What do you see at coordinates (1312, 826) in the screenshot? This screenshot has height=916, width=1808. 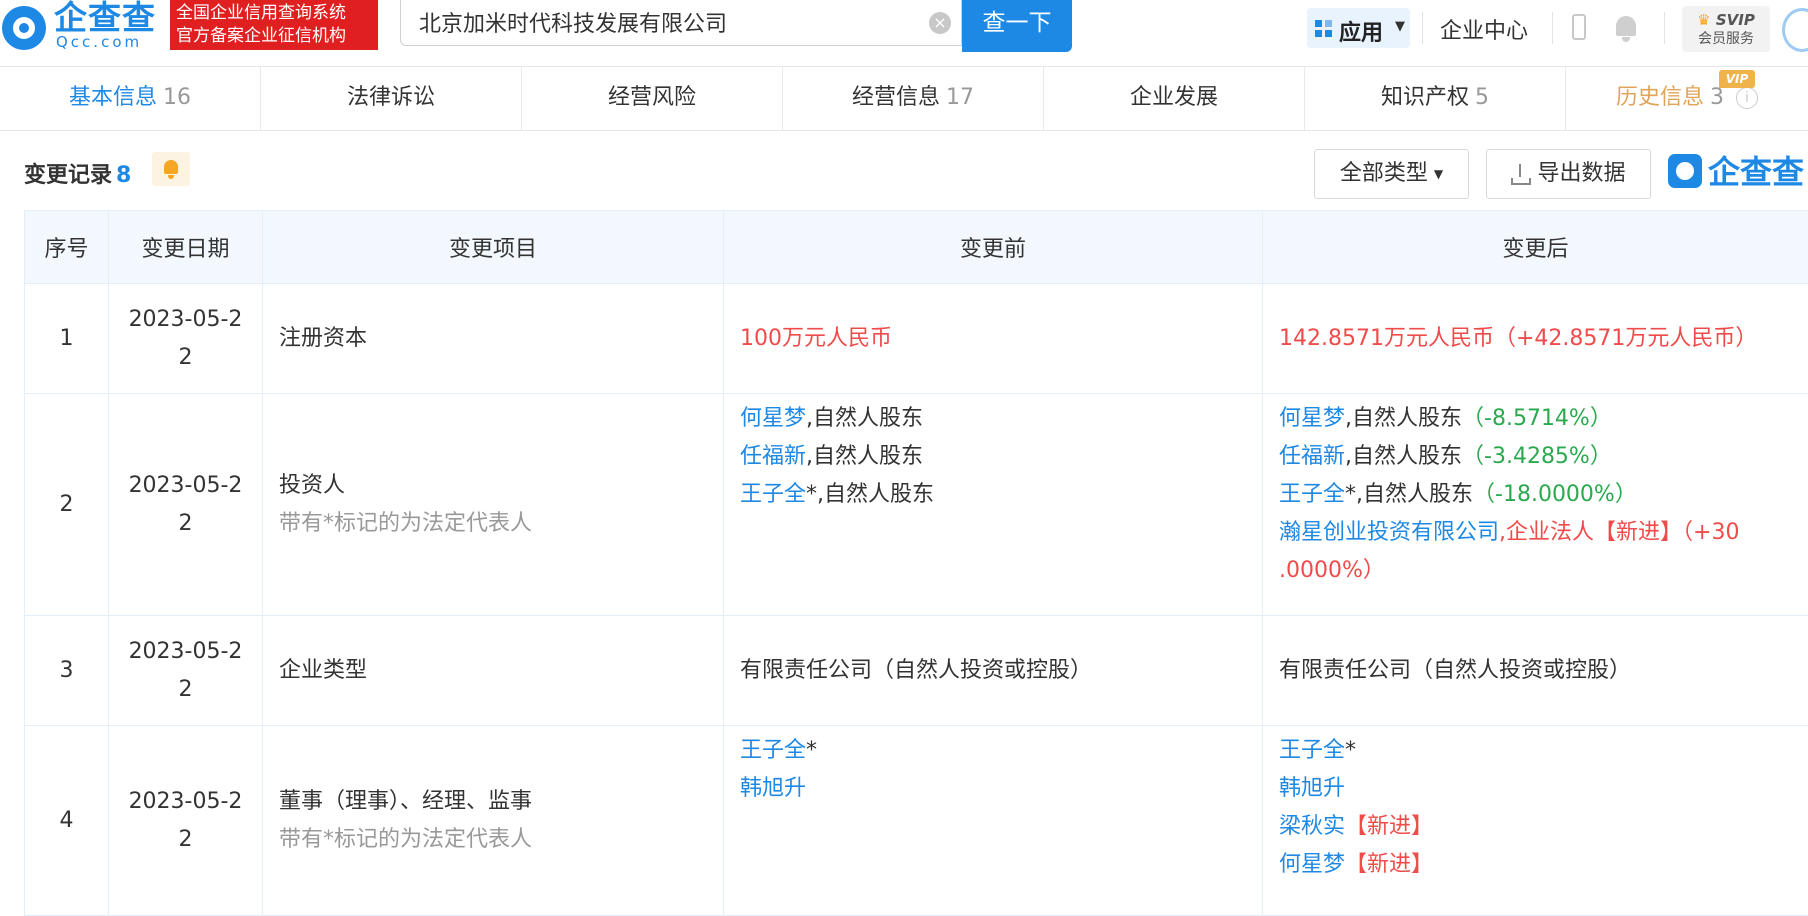 I see `person-link: 梁秋实` at bounding box center [1312, 826].